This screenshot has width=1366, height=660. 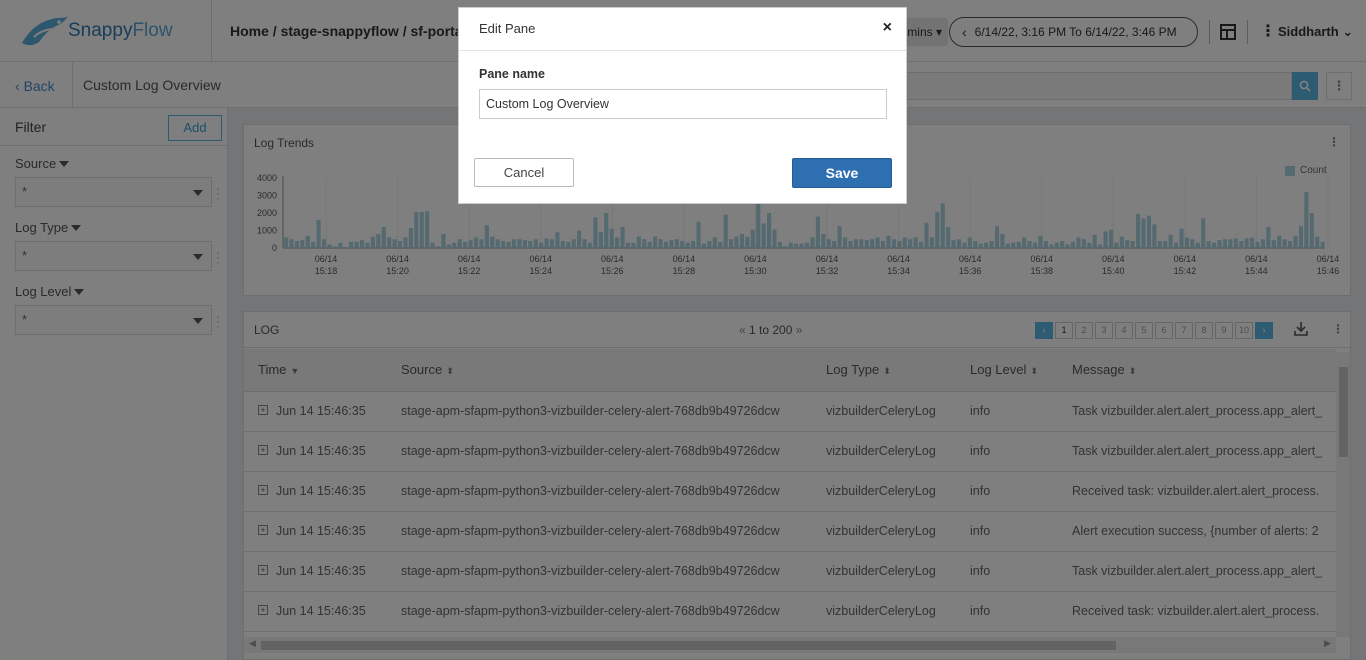 I want to click on dialog-header: Edit Pane ×, so click(x=682, y=29).